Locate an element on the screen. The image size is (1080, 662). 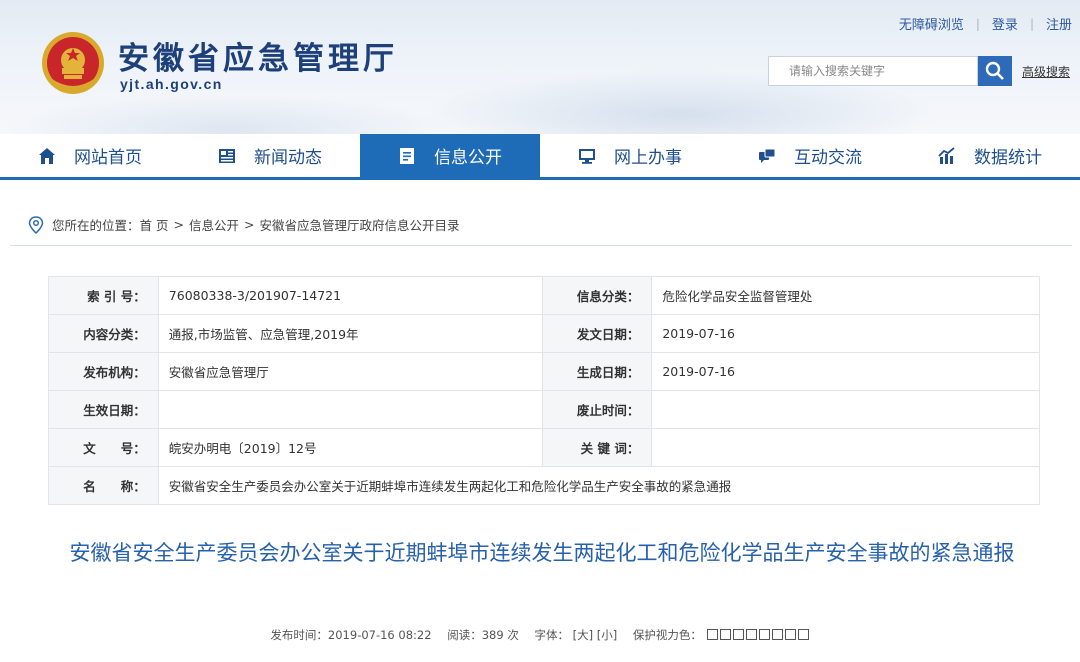
category-value: 危险化学品安全监督管理处 is located at coordinates (845, 295).